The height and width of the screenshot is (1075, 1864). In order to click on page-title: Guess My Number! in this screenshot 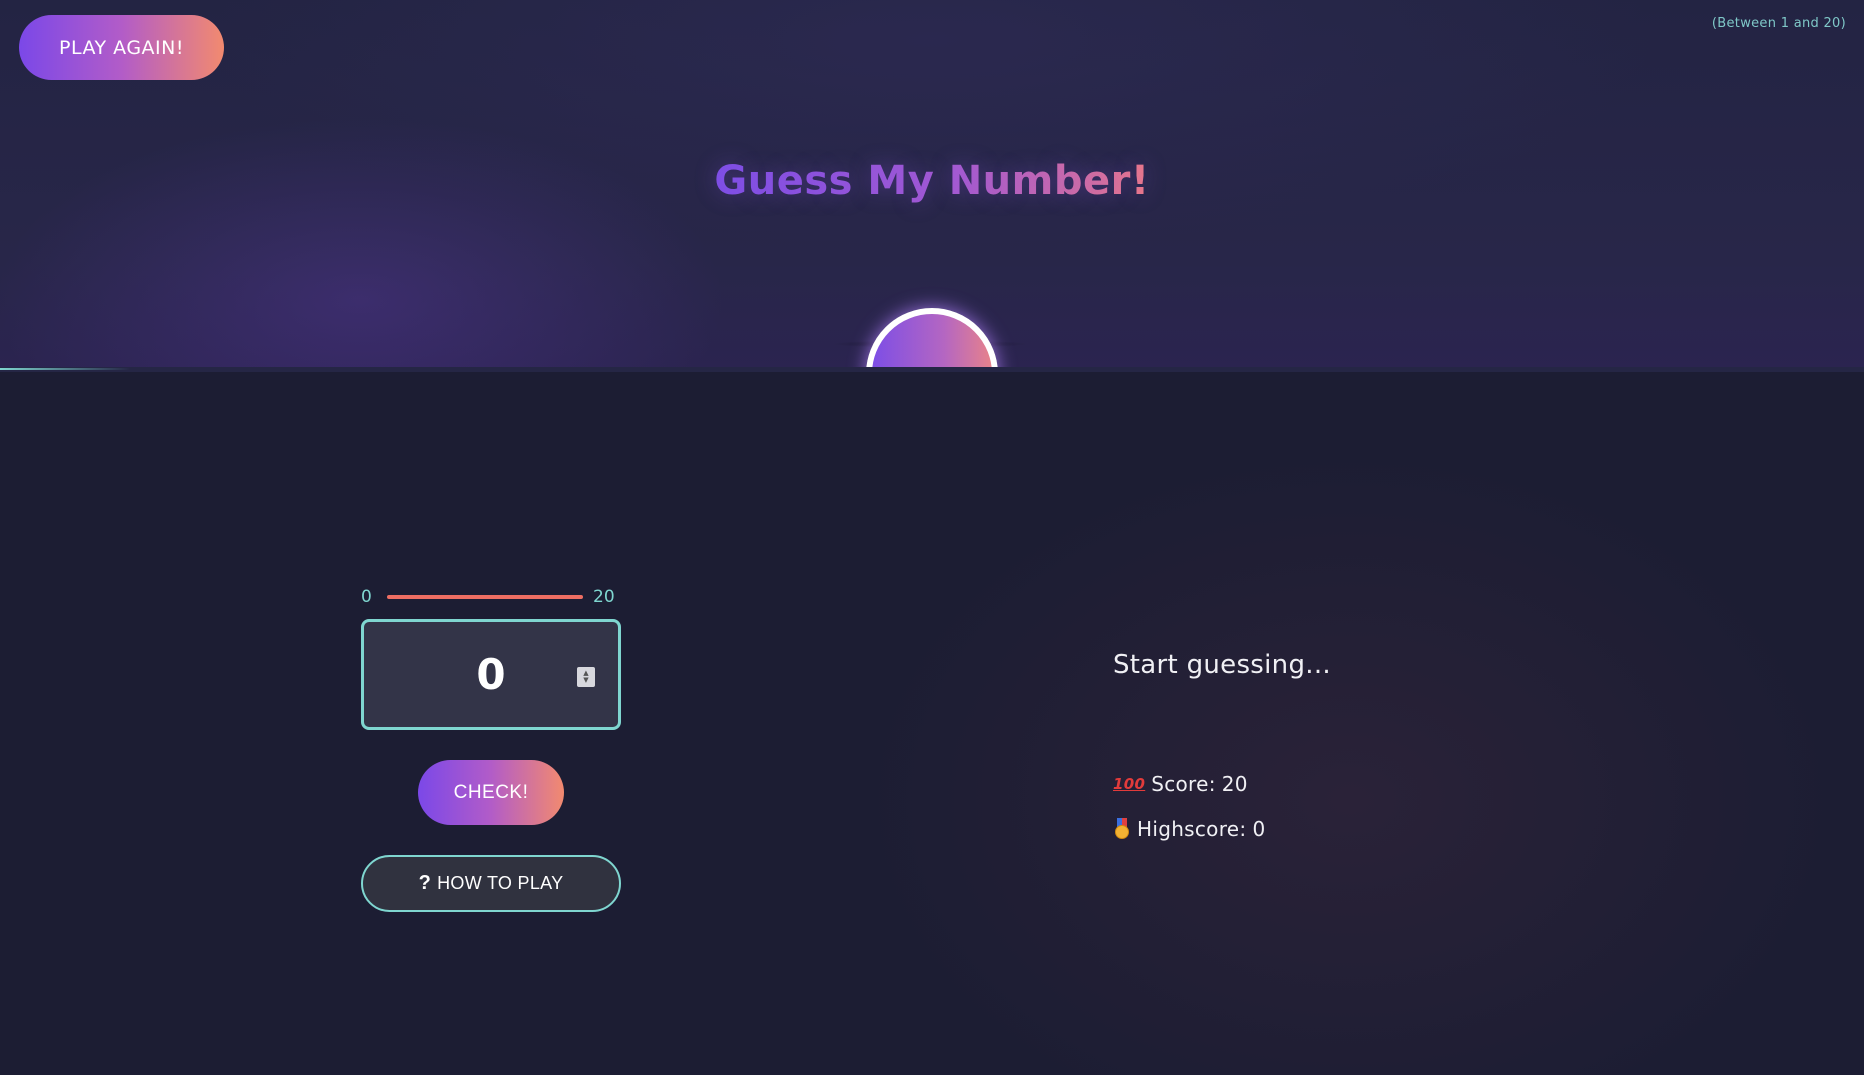, I will do `click(932, 181)`.